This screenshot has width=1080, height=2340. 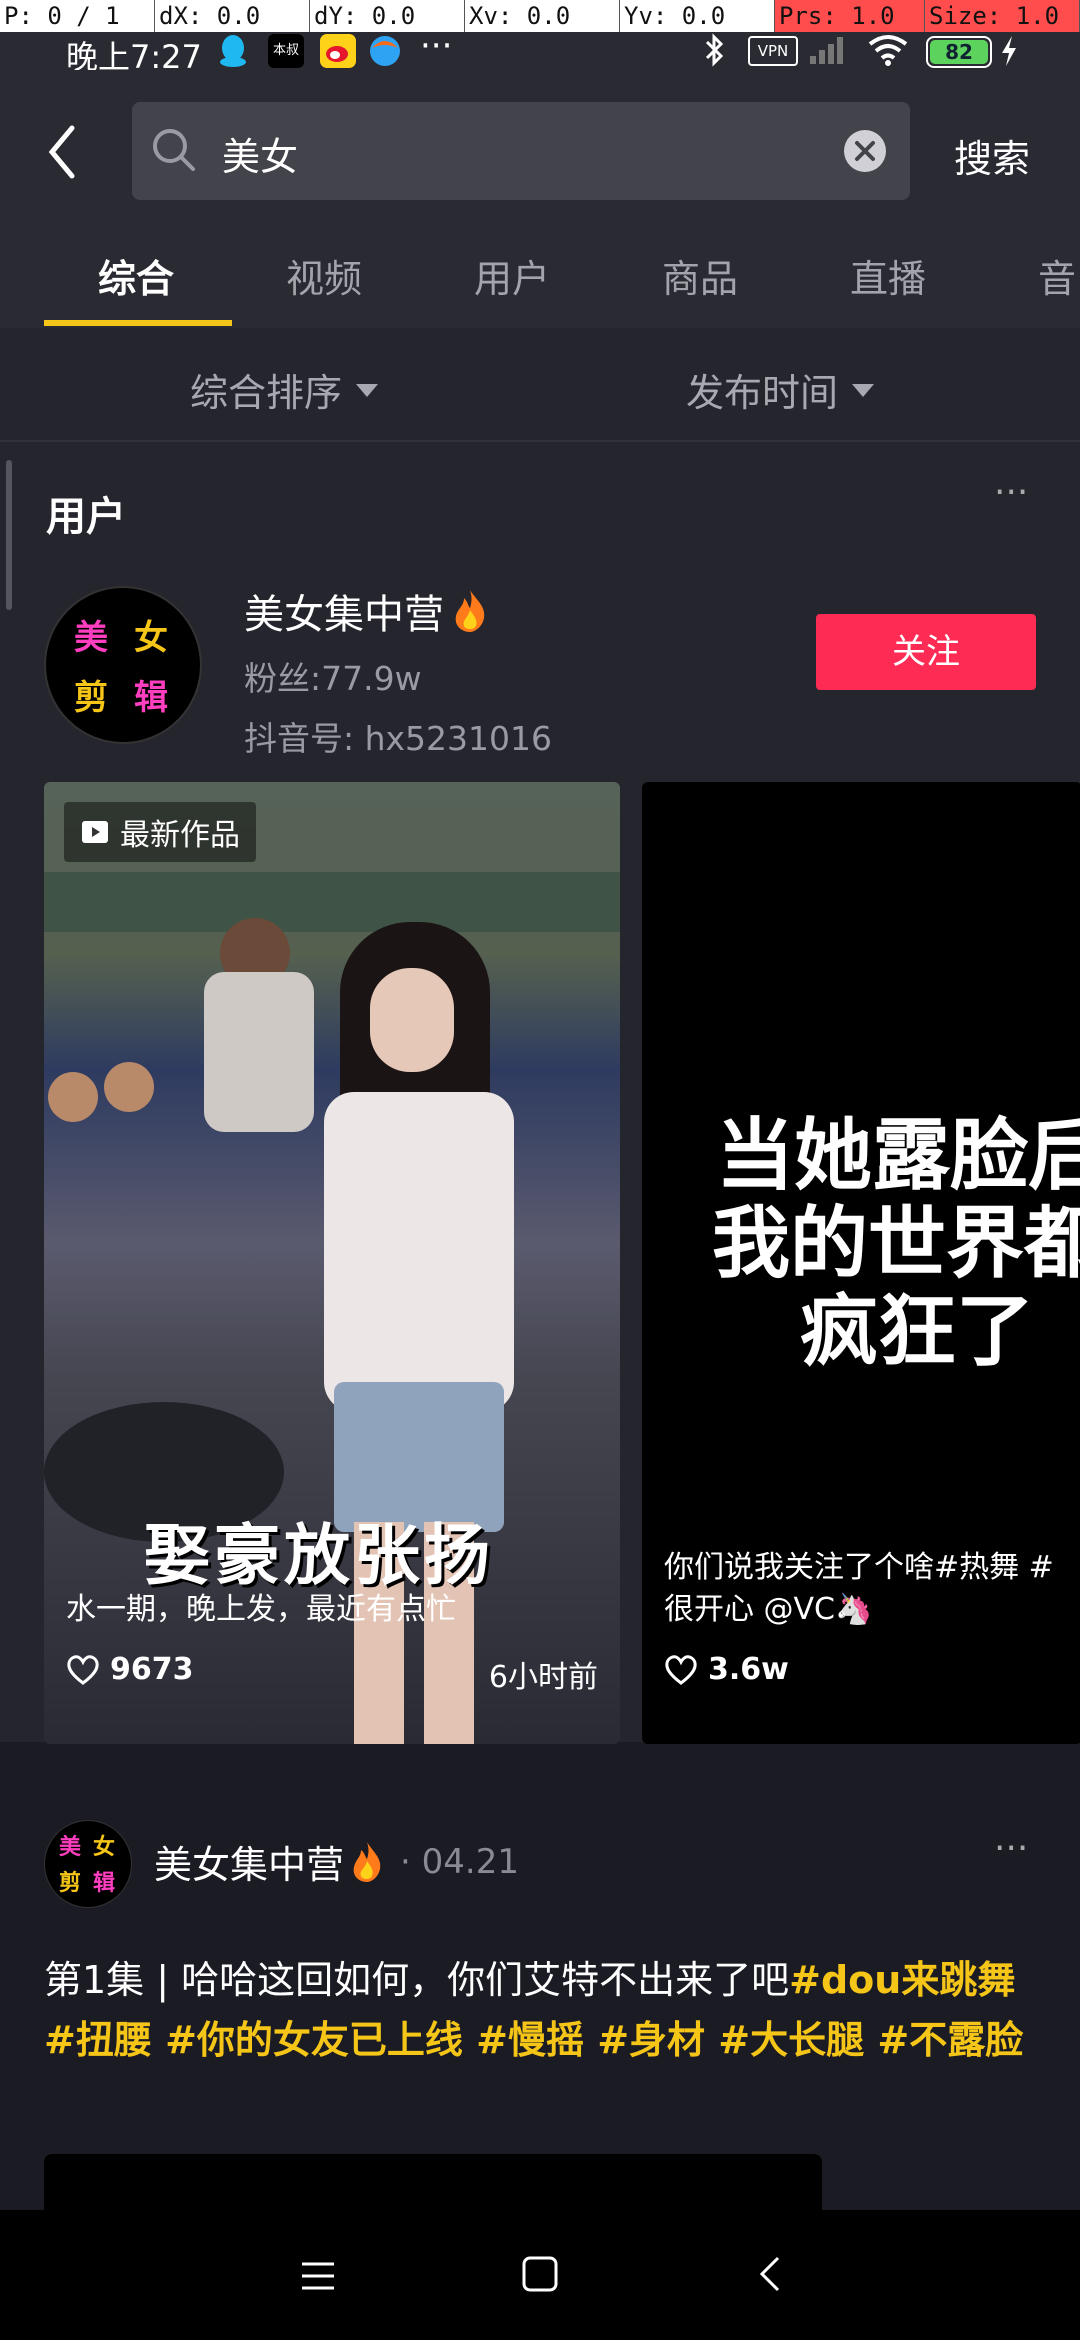 I want to click on post-author-row: 美女集中营 · 04.21, so click(x=336, y=1861).